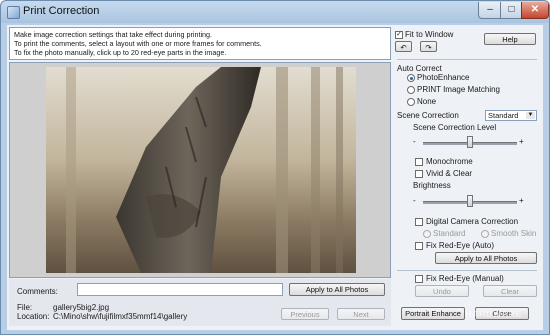 This screenshot has height=335, width=550. I want to click on dcc-smooth-skin-label: Smooth Skin, so click(514, 233).